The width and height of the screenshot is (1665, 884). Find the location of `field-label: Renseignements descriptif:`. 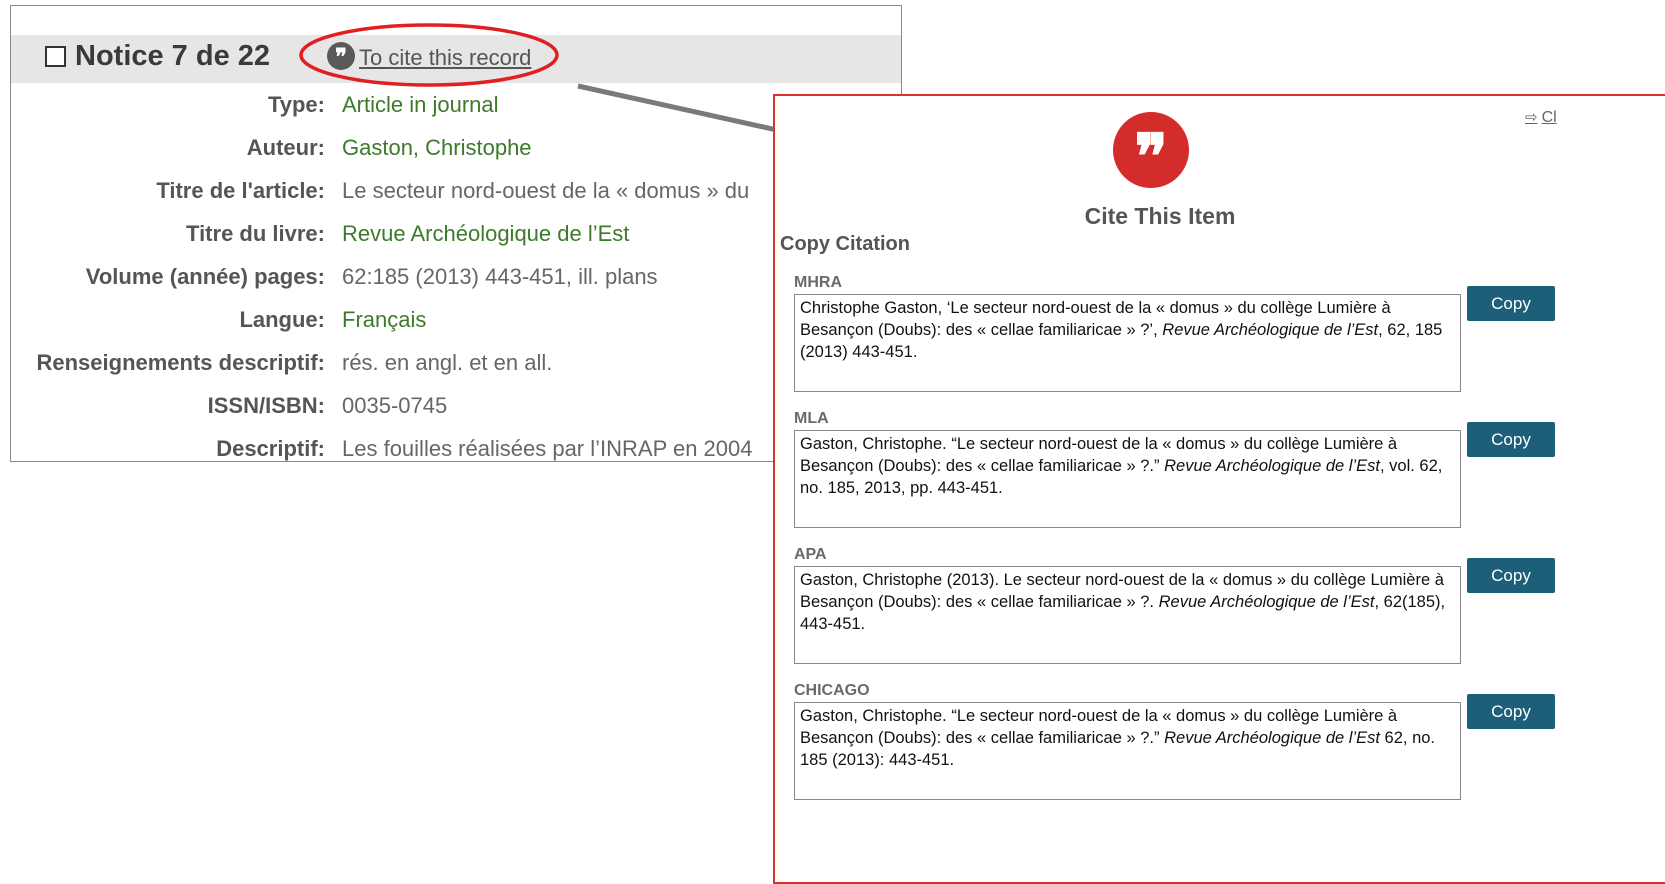

field-label: Renseignements descriptif: is located at coordinates (180, 362).